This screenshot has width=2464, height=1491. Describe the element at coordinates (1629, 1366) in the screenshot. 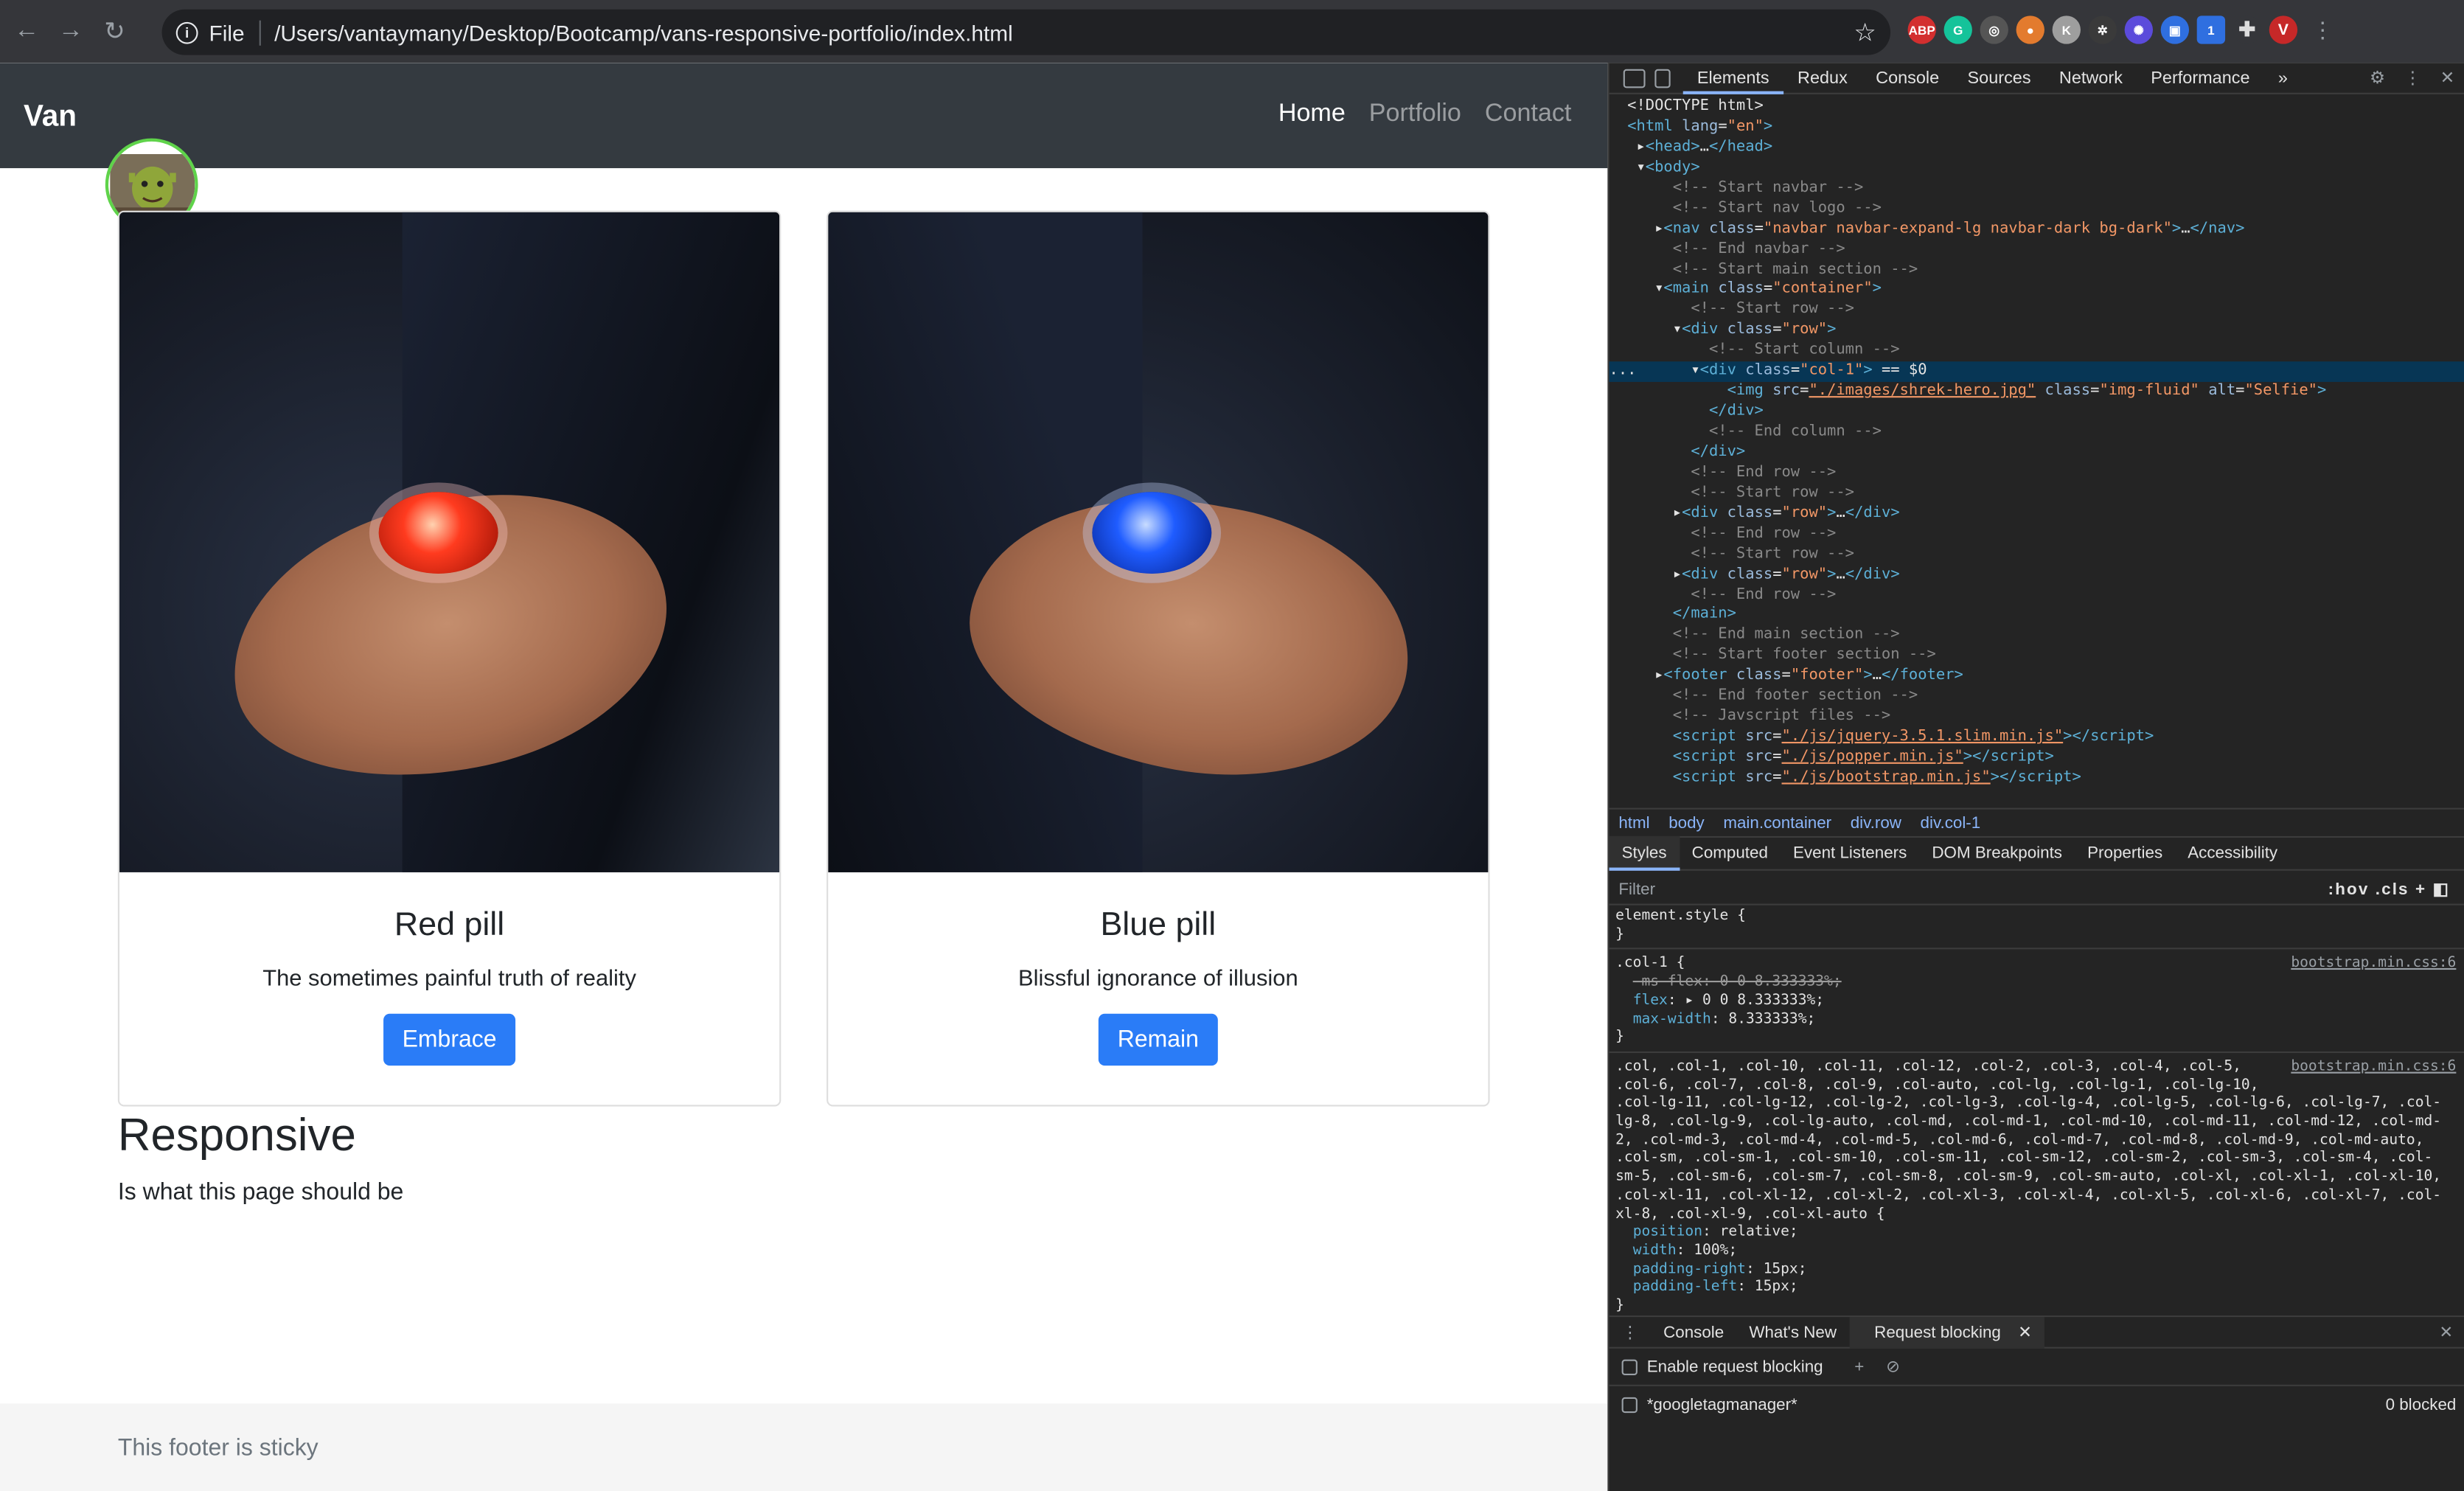

I see `enable-blocking-checkbox` at that location.